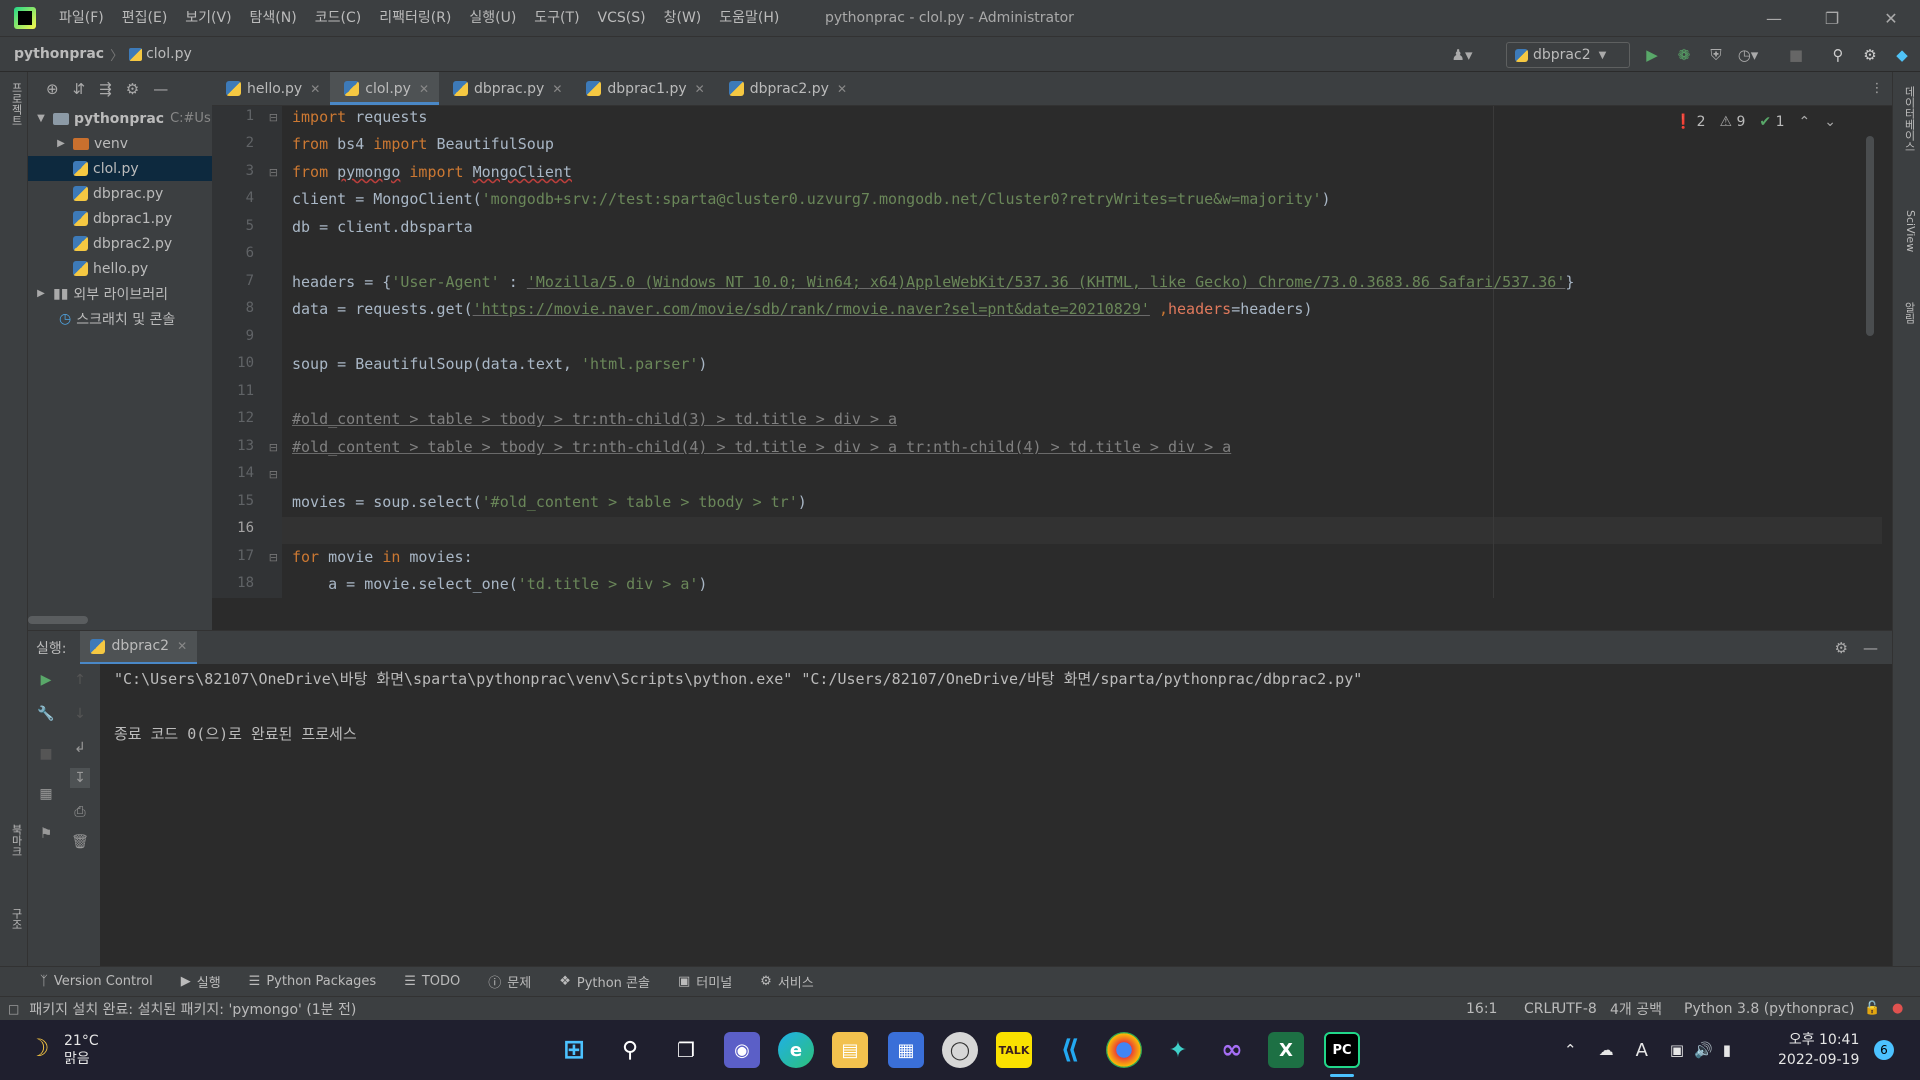  What do you see at coordinates (1805, 122) in the screenshot?
I see `previous-highlight-icon: ⌃` at bounding box center [1805, 122].